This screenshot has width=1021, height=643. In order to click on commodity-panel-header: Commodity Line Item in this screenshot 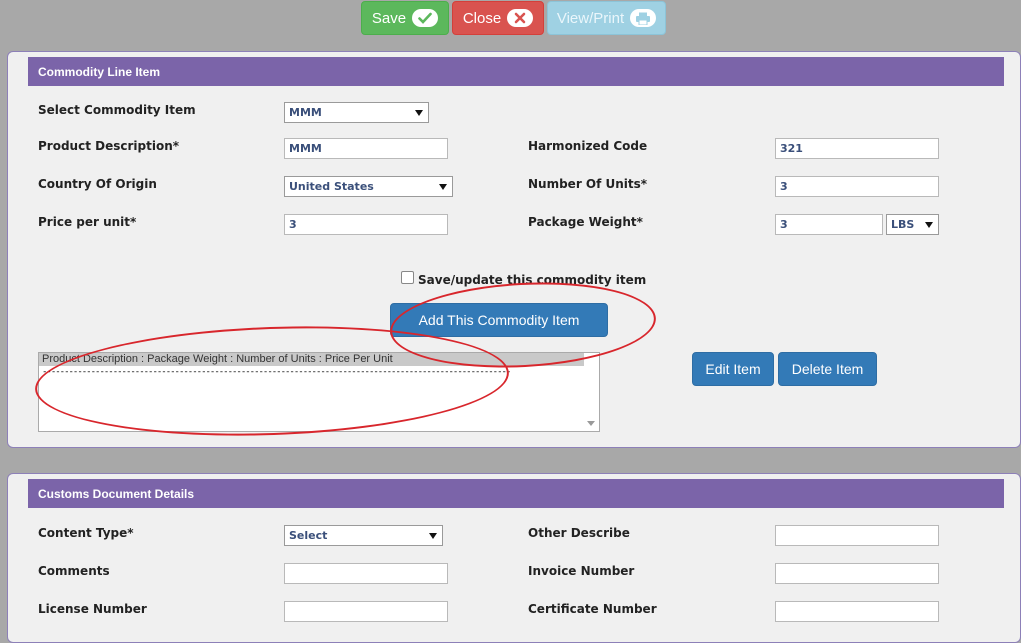, I will do `click(516, 71)`.